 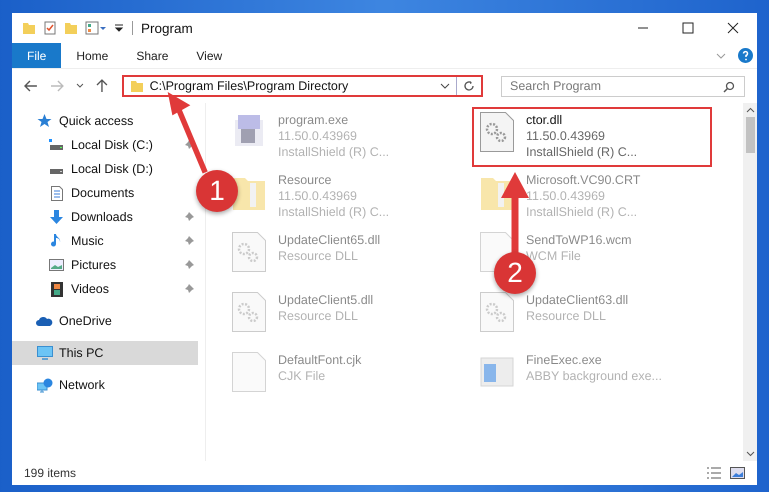 I want to click on scroll-up-icon, so click(x=750, y=110).